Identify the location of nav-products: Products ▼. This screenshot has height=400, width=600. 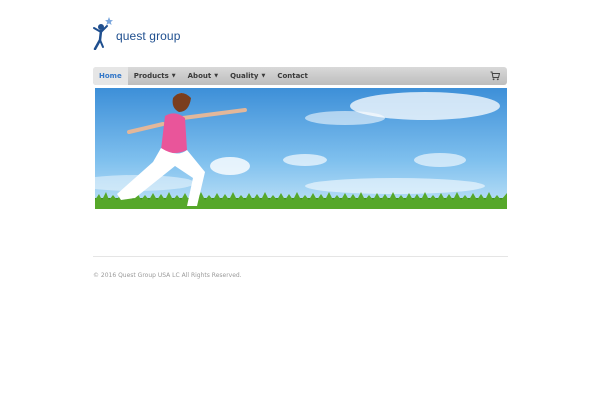
(155, 76).